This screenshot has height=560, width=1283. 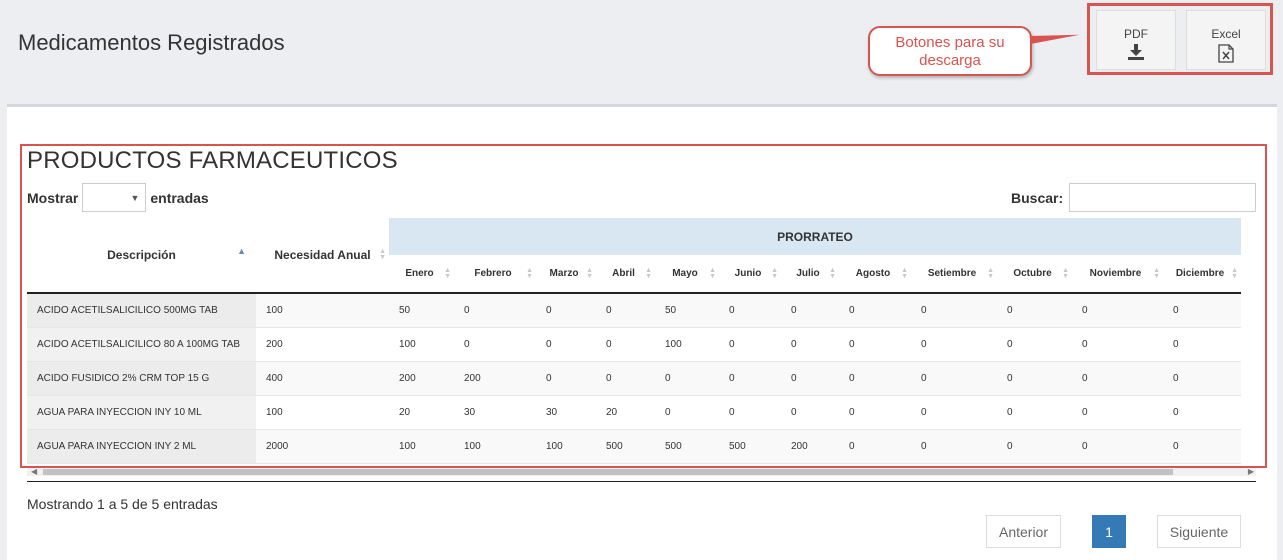 What do you see at coordinates (495, 274) in the screenshot?
I see `column-header-month: Febrero ▲ ▼` at bounding box center [495, 274].